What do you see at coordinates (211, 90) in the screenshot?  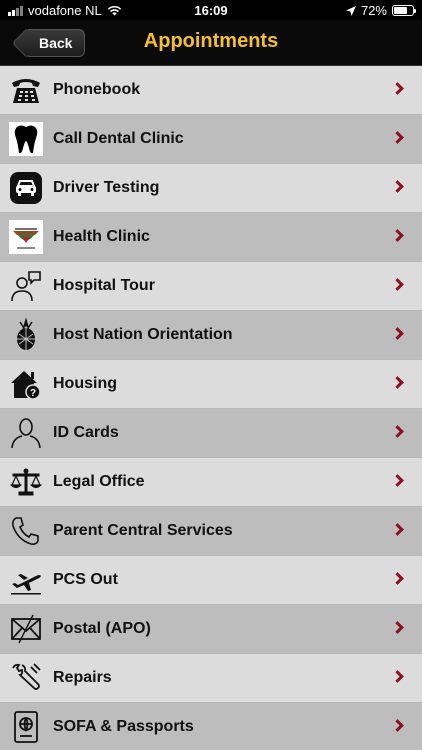 I see `list-item-phonebook: Phonebook` at bounding box center [211, 90].